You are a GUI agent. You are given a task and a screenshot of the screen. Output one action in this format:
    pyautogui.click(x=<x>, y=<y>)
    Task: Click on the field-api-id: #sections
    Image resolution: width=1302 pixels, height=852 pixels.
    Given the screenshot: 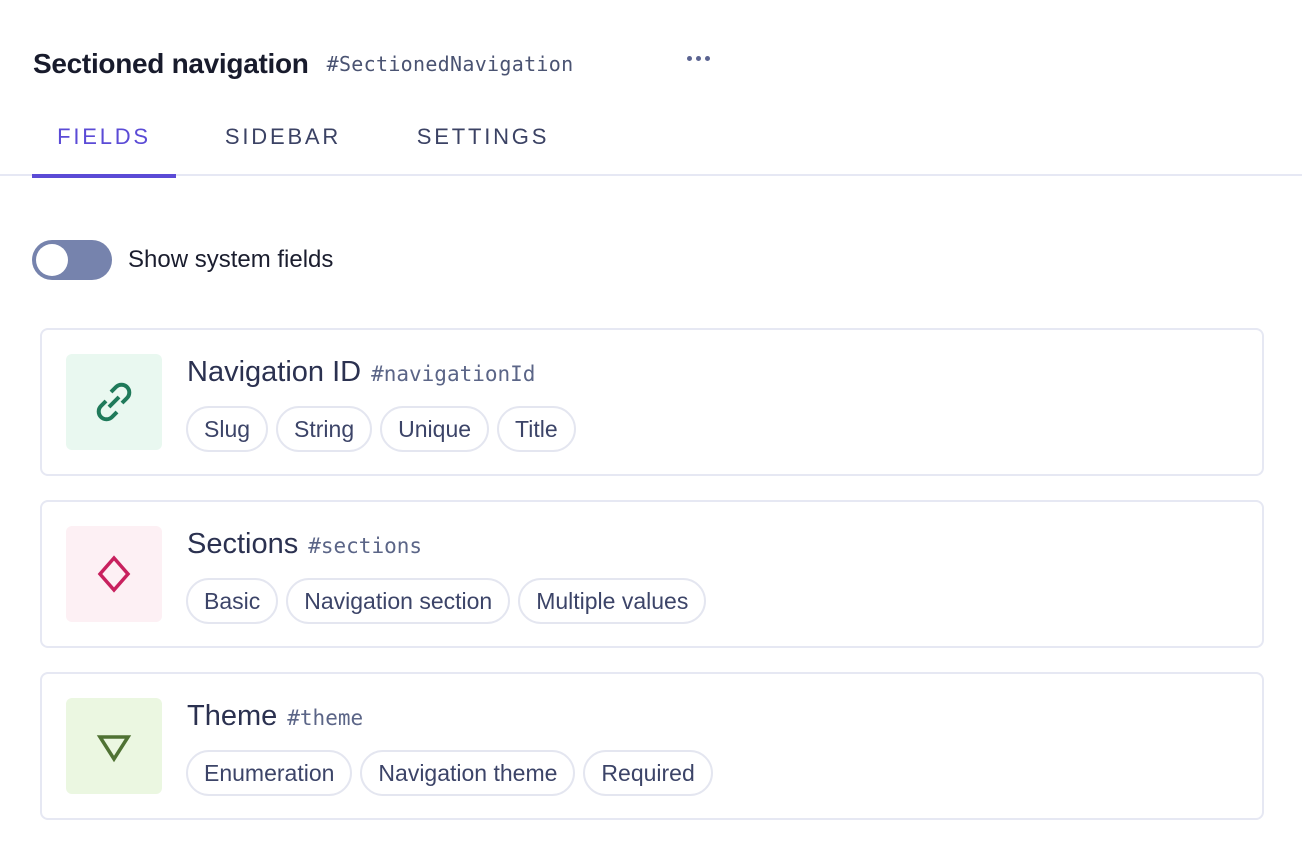 What is the action you would take?
    pyautogui.click(x=365, y=546)
    